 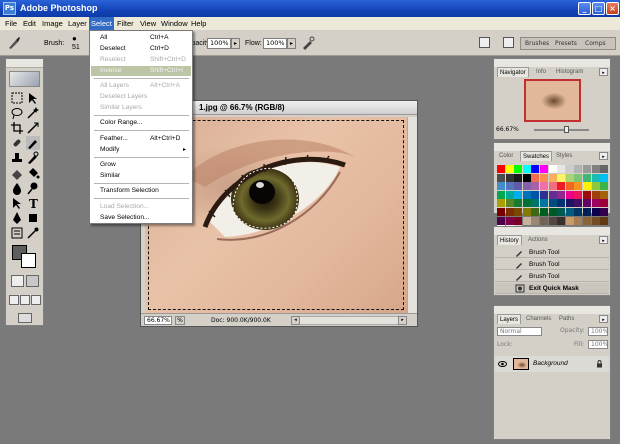 What do you see at coordinates (158, 320) in the screenshot?
I see `document-zoom-field: 66.67%` at bounding box center [158, 320].